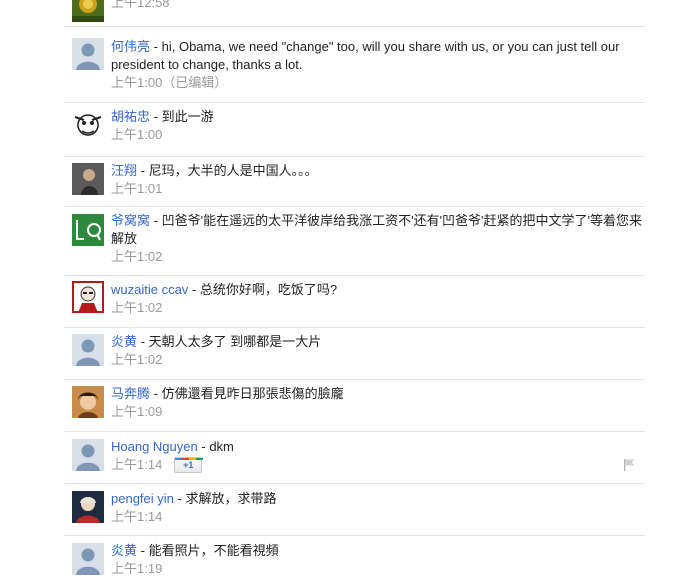 The image size is (685, 586). Describe the element at coordinates (354, 182) in the screenshot. I see `comment-item: 汪翔 - 尼玛，大半的人是中国人。。。 上午1:01` at that location.